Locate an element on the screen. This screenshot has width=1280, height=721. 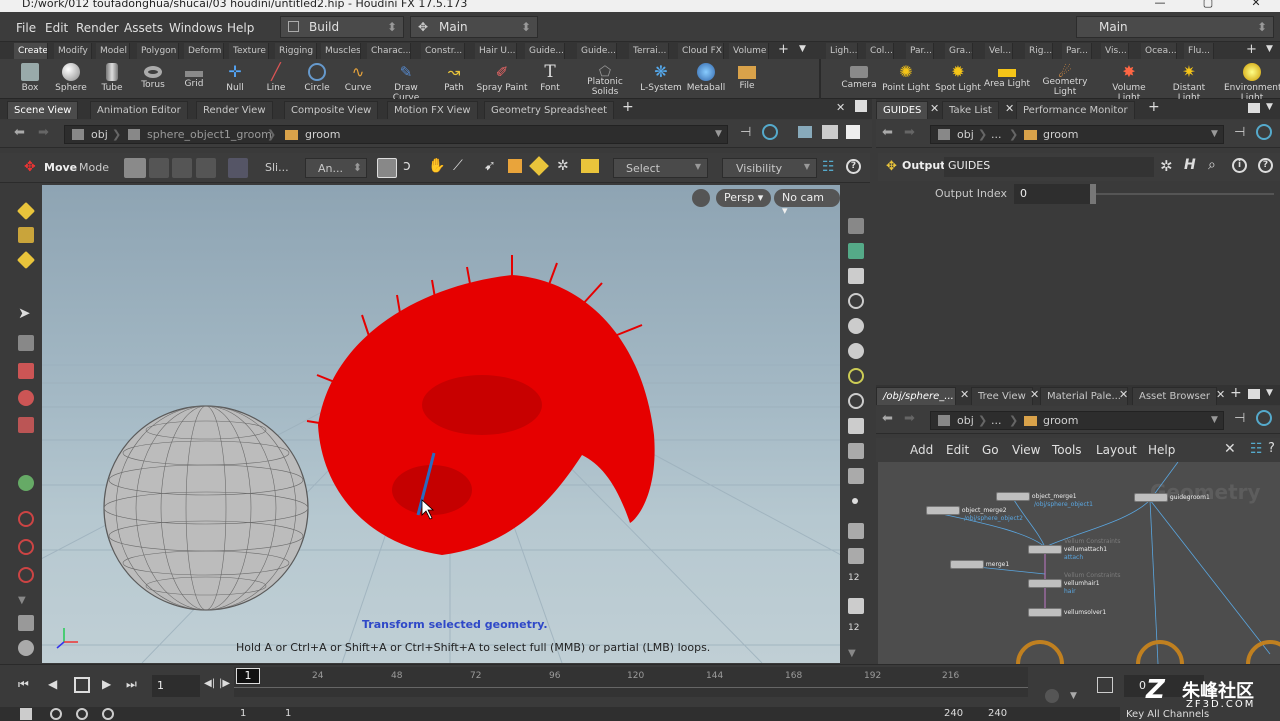
shelf-tab-muscles: Muscles is located at coordinates (341, 51).